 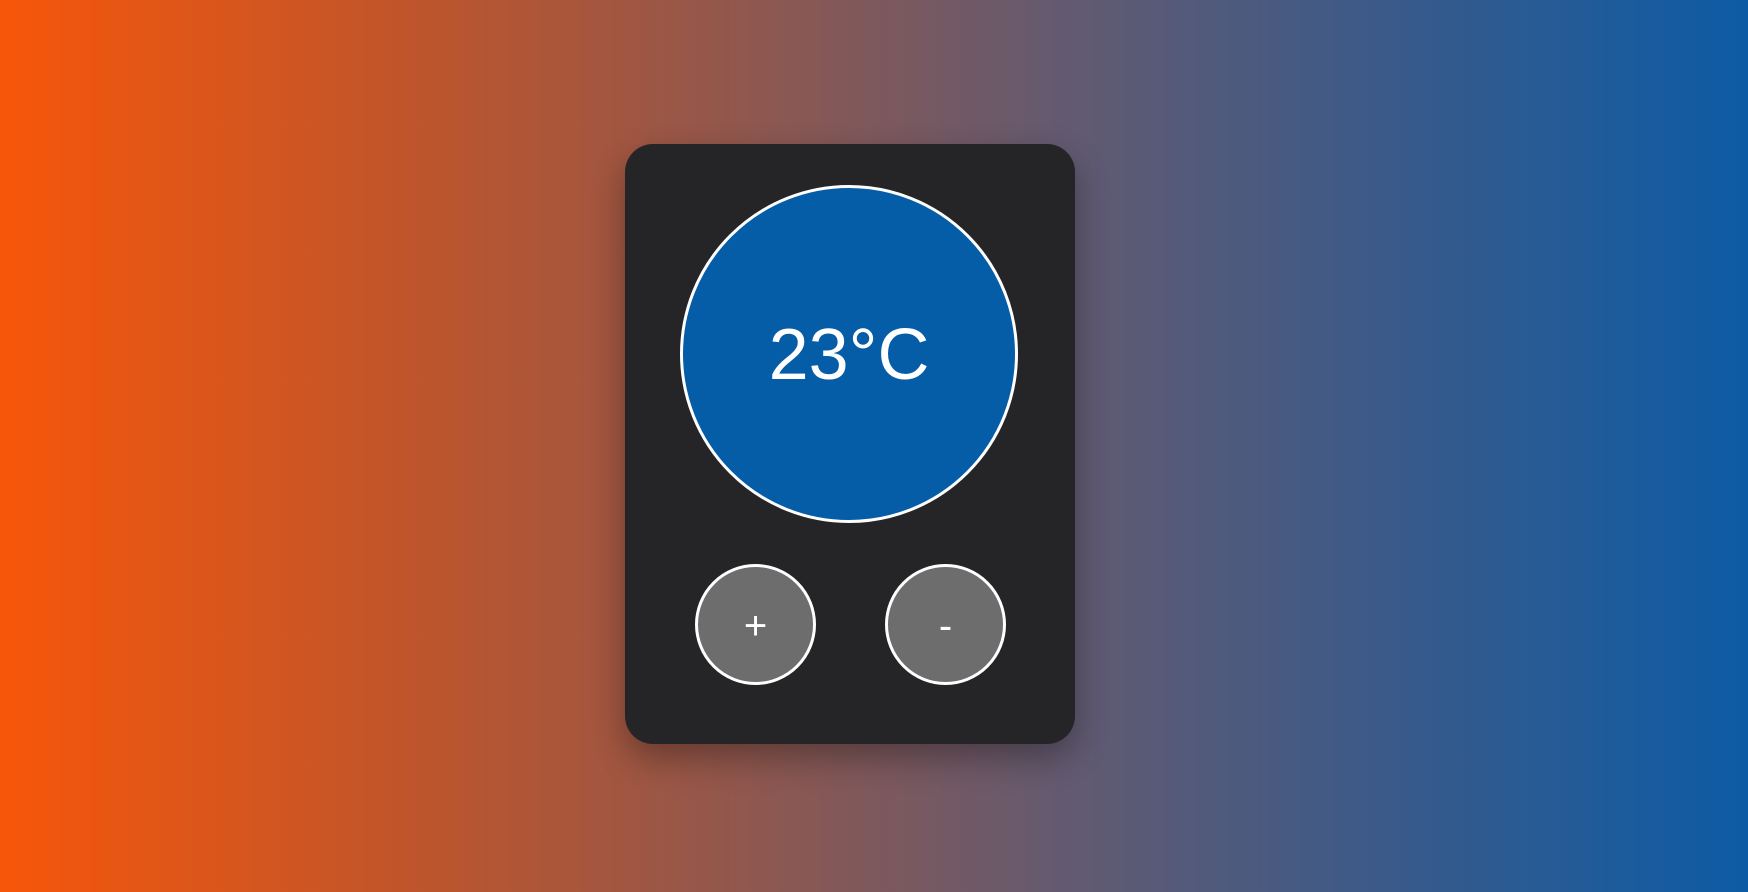 I want to click on increase-temperature-button: +, so click(x=755, y=624).